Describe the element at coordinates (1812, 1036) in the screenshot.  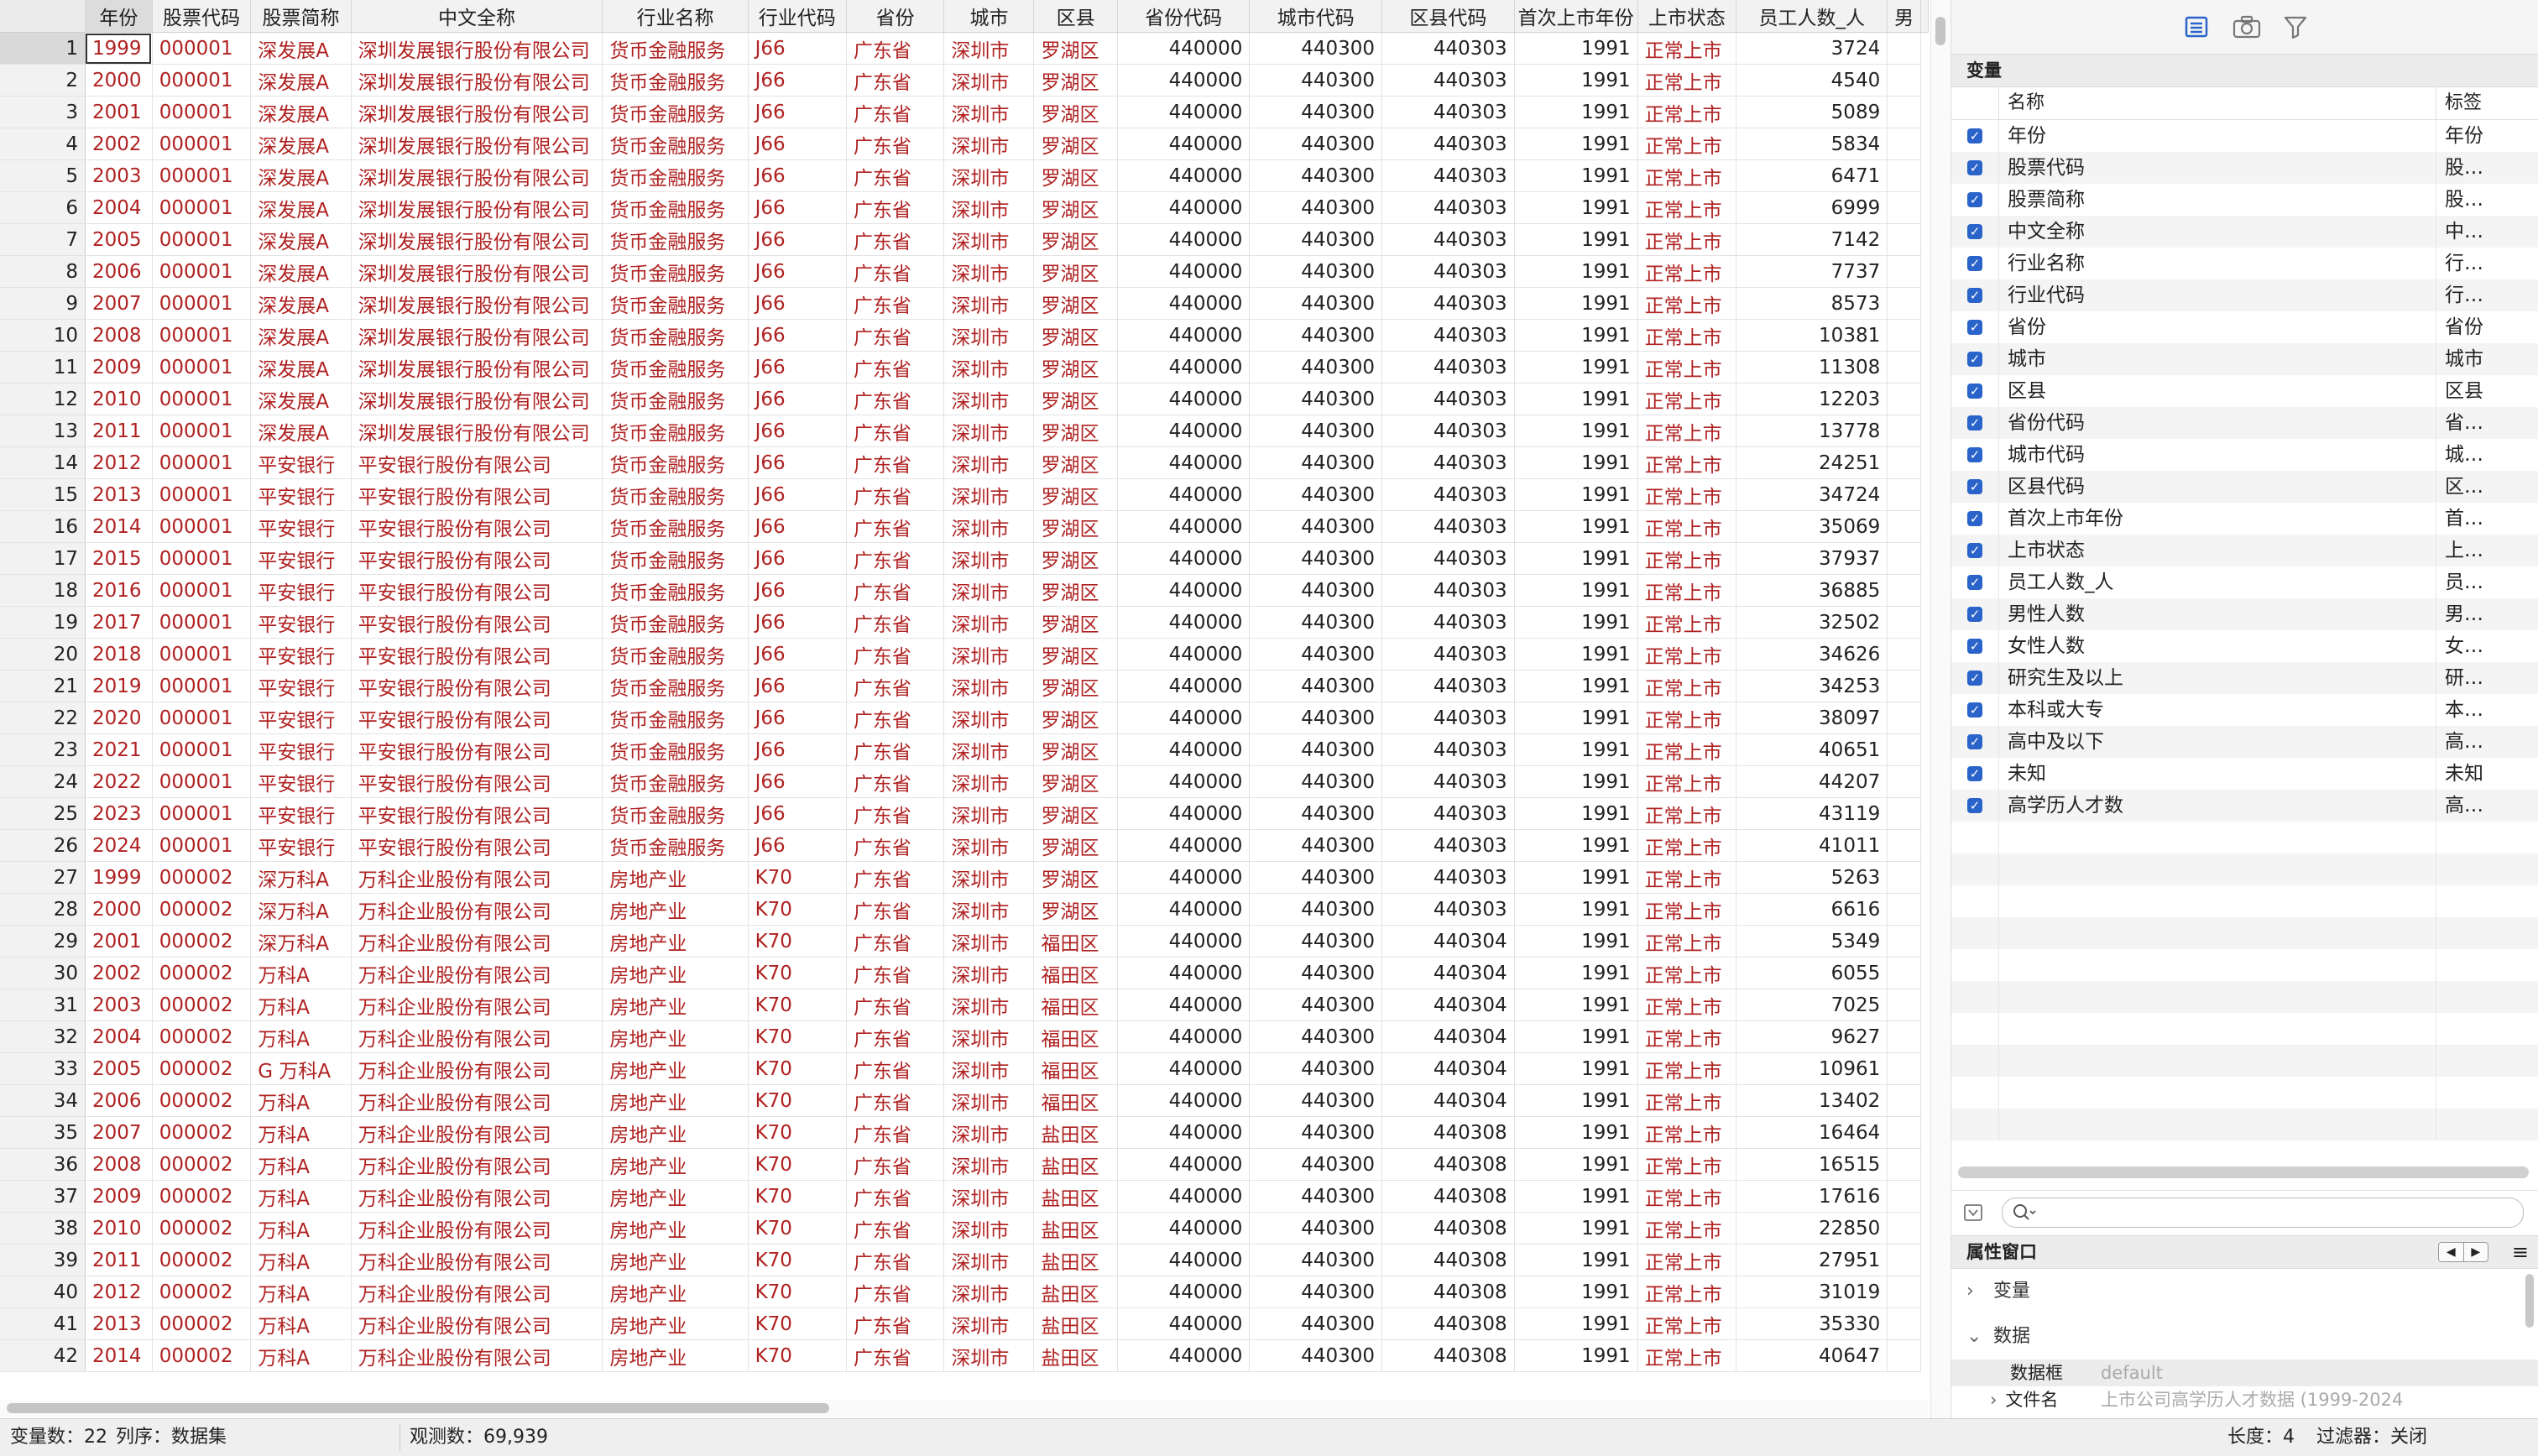
I see `table-cell: 9627` at that location.